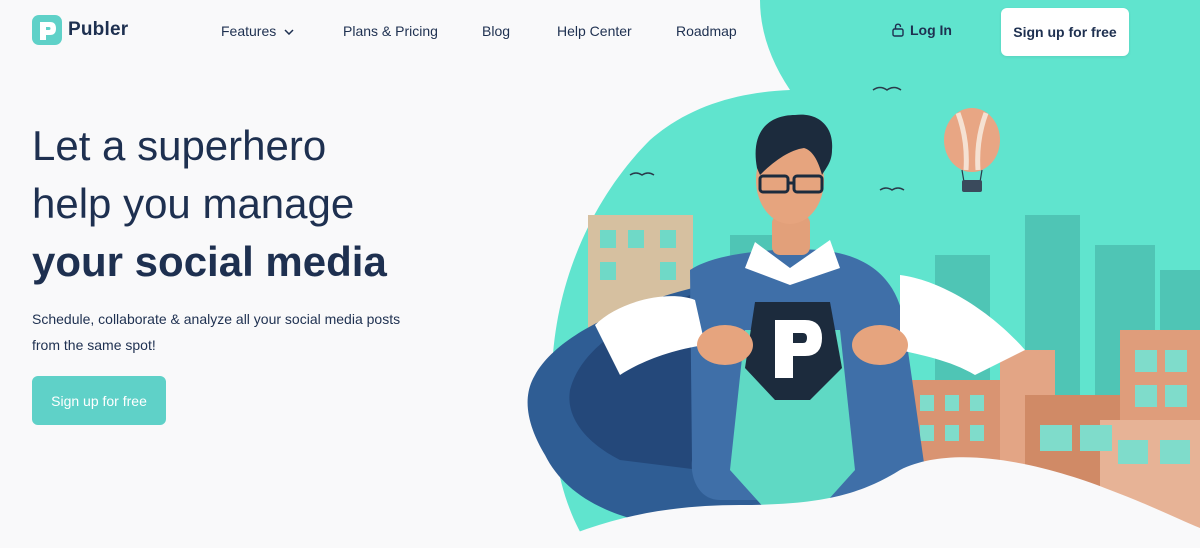  What do you see at coordinates (179, 145) in the screenshot?
I see `headline-line-1: Let a superhero` at bounding box center [179, 145].